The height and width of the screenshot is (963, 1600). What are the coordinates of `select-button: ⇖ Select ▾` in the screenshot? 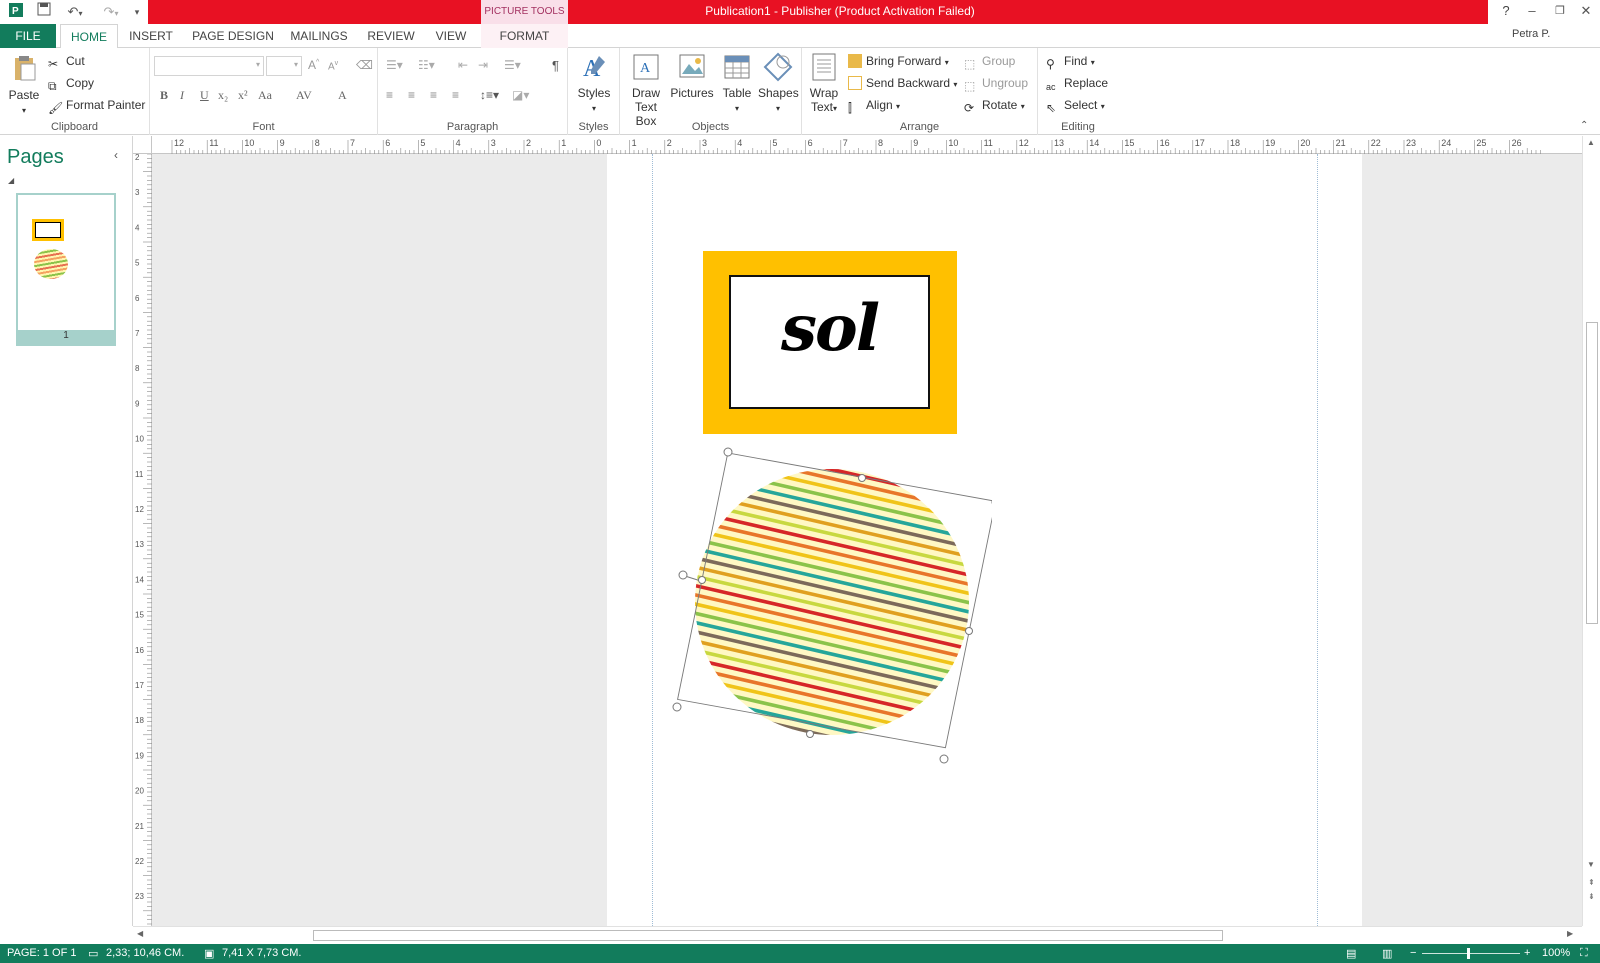 It's located at (1075, 106).